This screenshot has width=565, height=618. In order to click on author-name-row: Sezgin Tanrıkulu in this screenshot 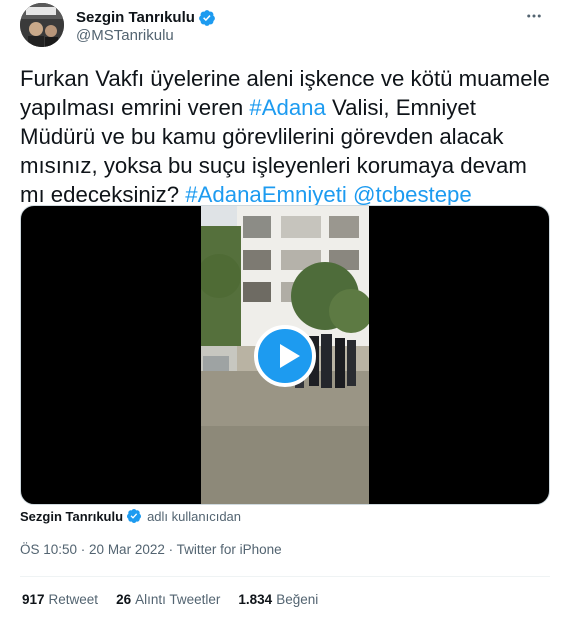, I will do `click(146, 18)`.